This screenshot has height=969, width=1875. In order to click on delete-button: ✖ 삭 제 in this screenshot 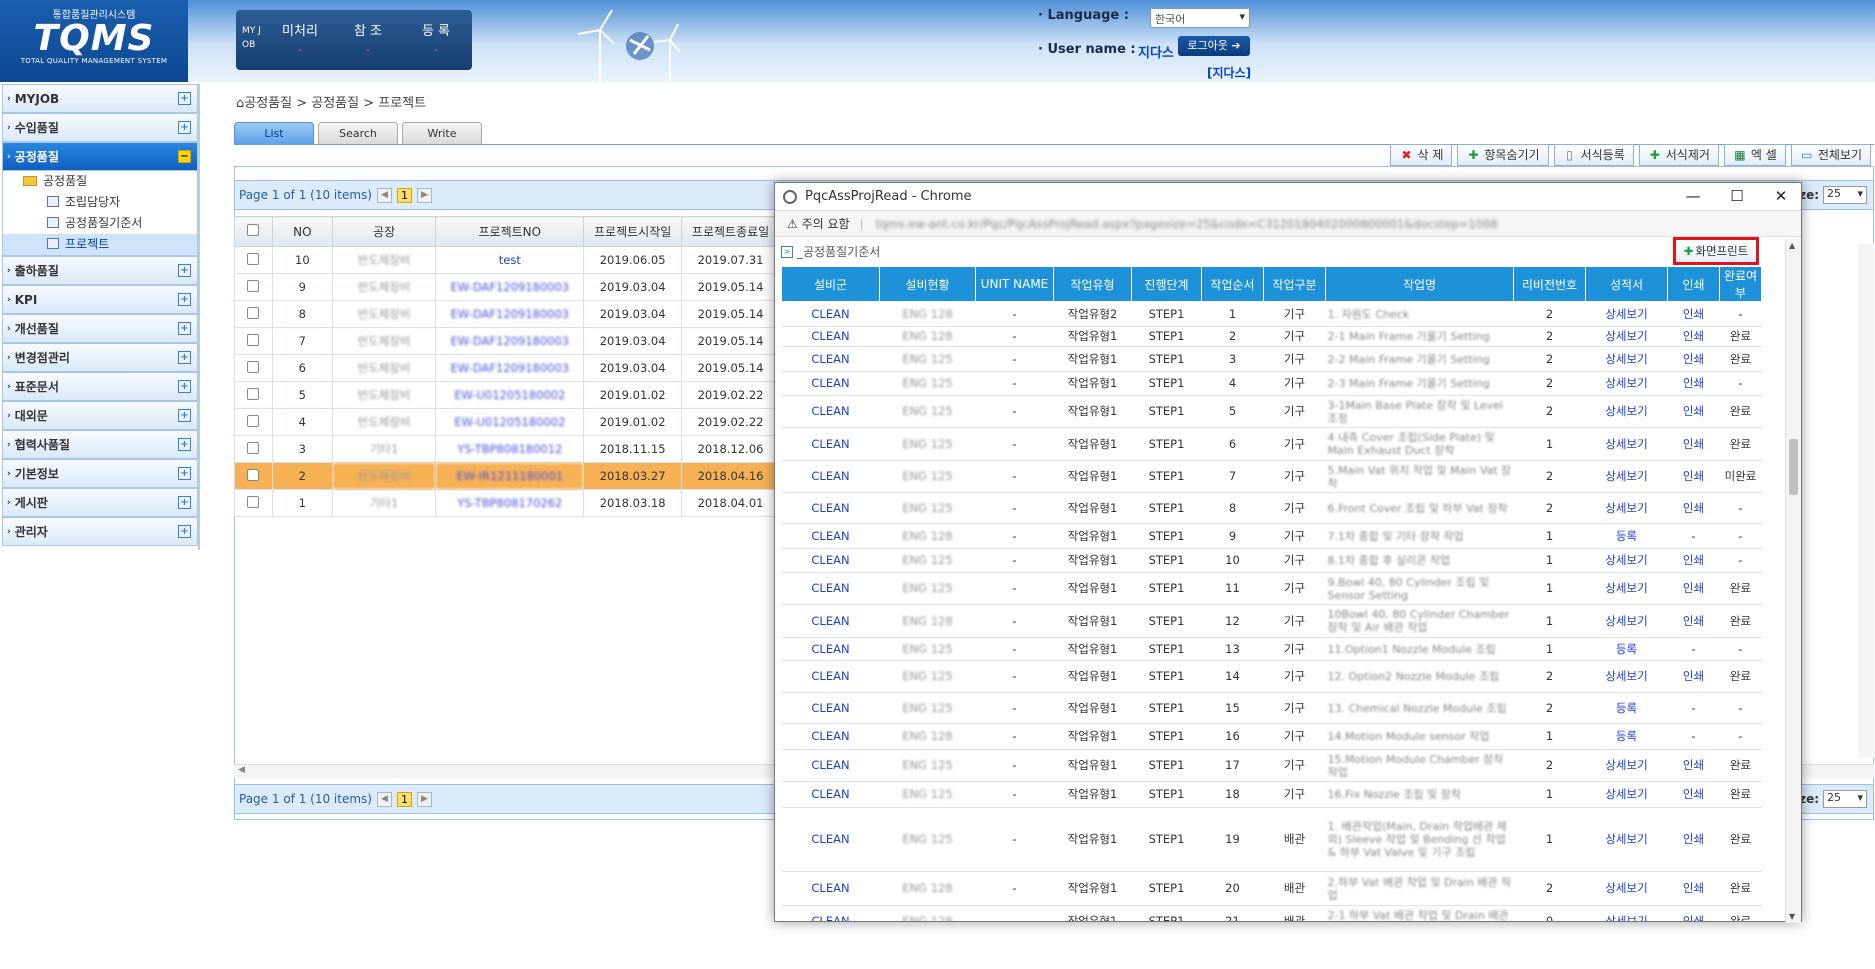, I will do `click(1421, 155)`.